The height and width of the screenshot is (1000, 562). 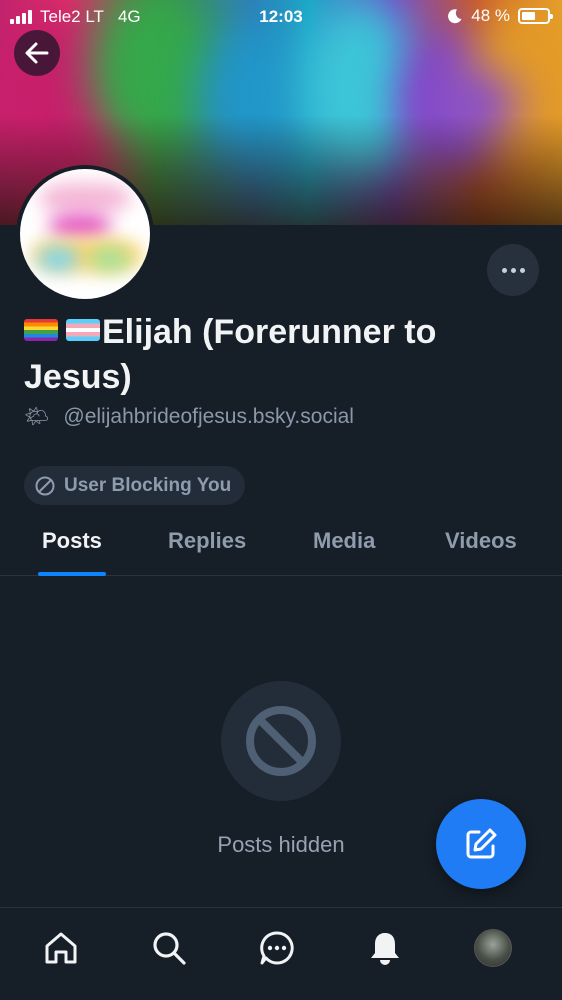 I want to click on display-name: Elijah (Forerunner to Jesus), so click(x=264, y=355).